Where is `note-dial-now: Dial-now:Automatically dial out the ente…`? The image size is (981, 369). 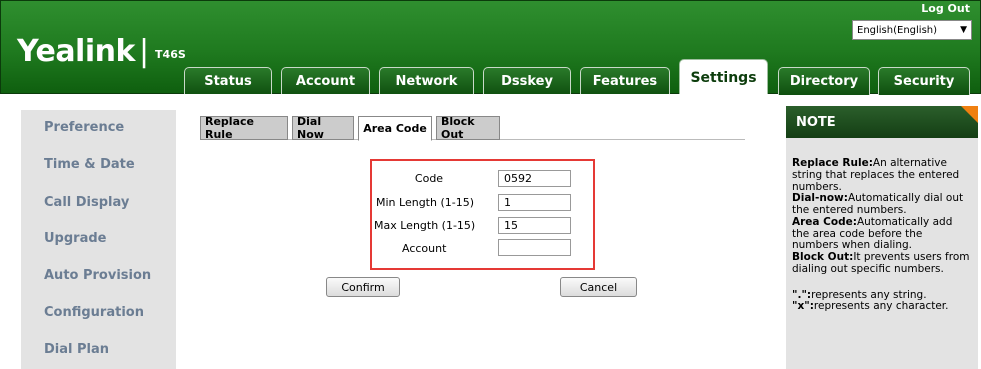 note-dial-now: Dial-now:Automatically dial out the ente… is located at coordinates (878, 204).